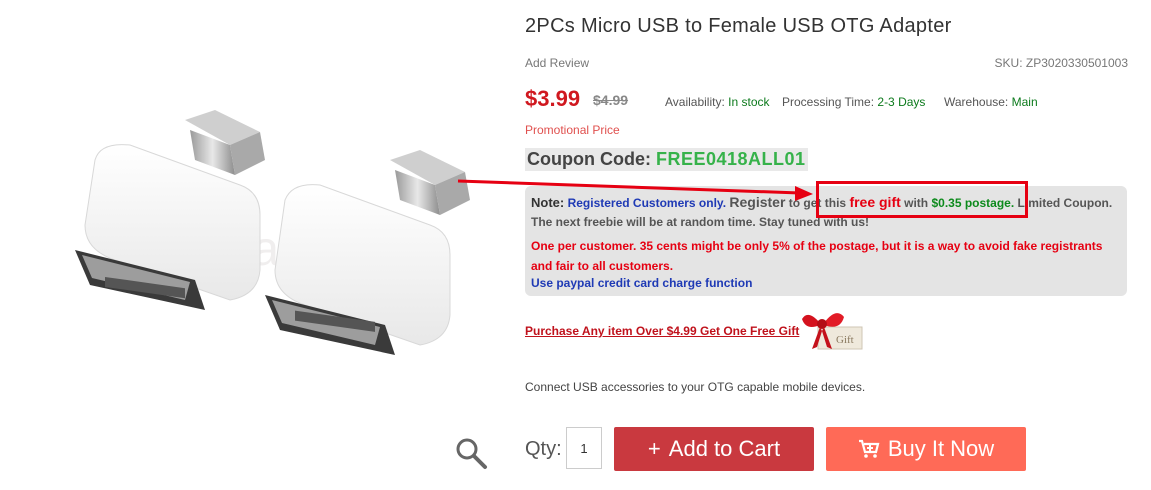 The width and height of the screenshot is (1151, 490). Describe the element at coordinates (584, 448) in the screenshot. I see `quantity-input` at that location.